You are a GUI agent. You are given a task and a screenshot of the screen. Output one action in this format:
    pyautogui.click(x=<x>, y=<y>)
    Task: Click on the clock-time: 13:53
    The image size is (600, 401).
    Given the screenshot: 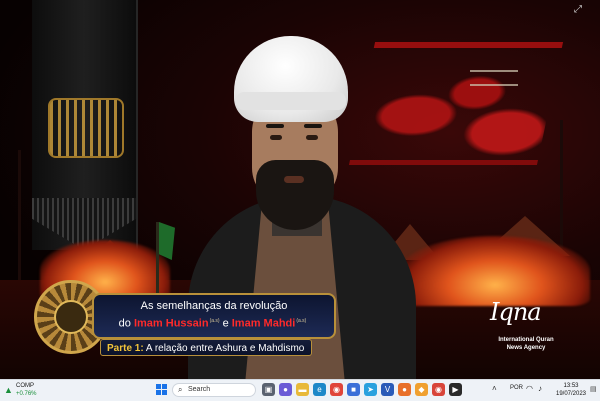 What is the action you would take?
    pyautogui.click(x=571, y=386)
    